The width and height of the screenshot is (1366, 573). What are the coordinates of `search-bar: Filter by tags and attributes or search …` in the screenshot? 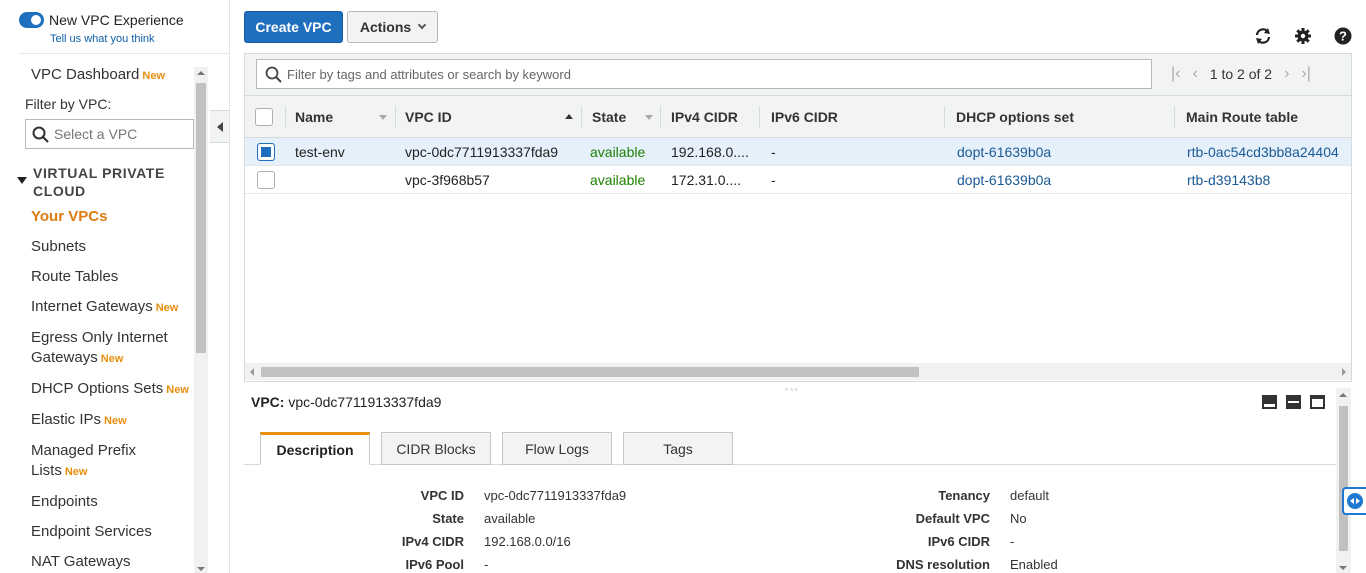 It's located at (798, 75).